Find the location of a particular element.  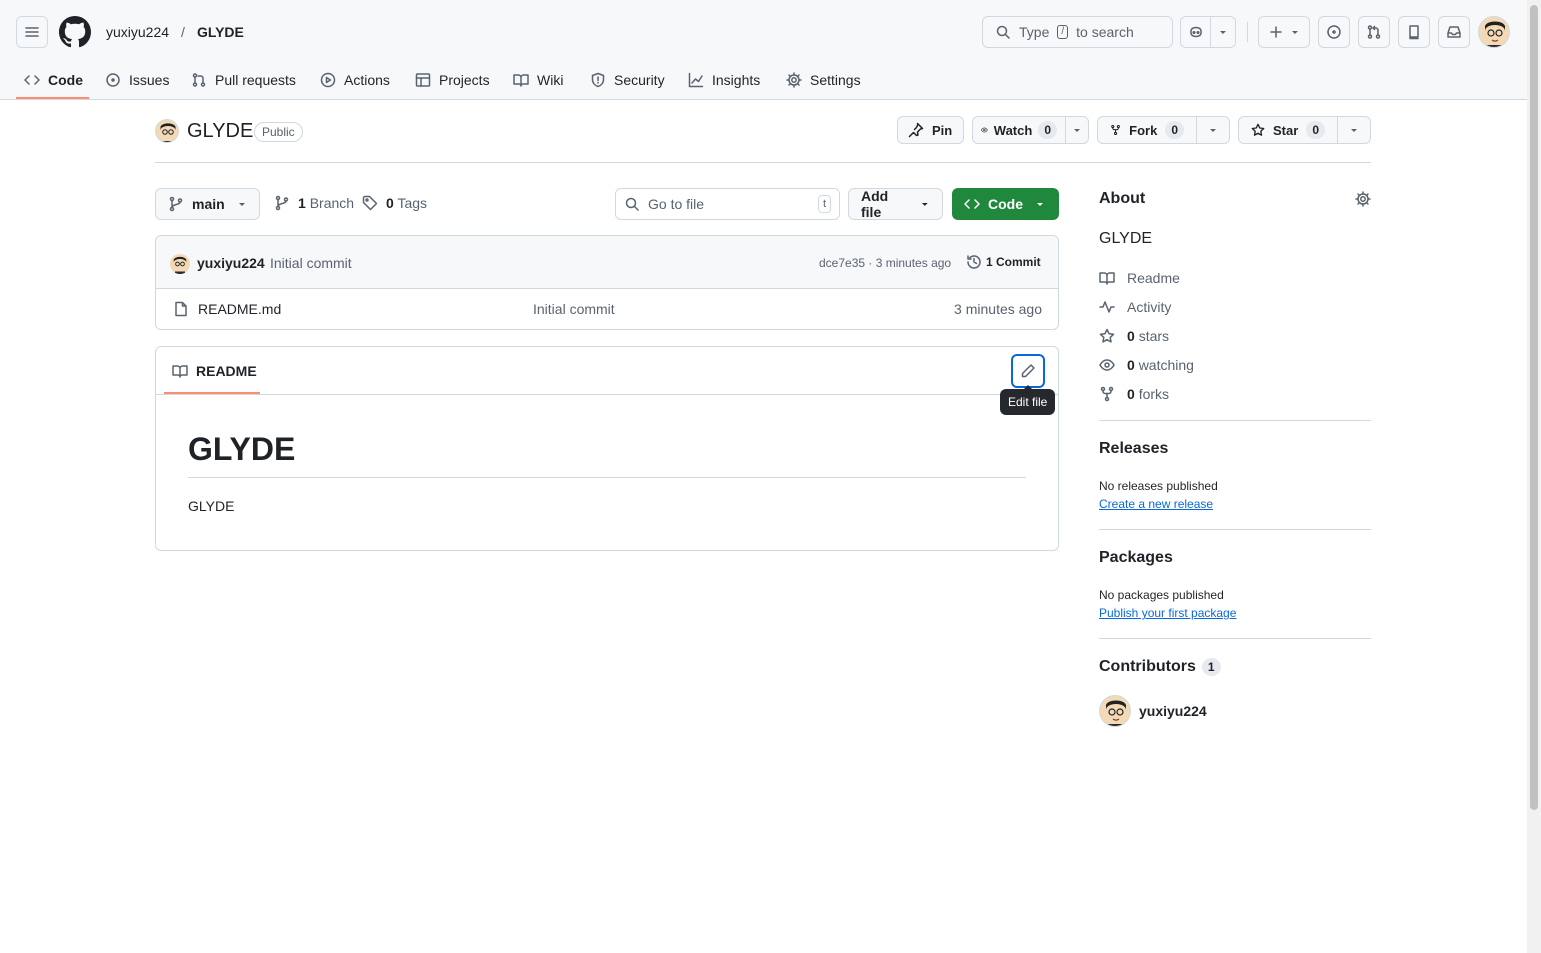

fork-button: Fork 0 is located at coordinates (1163, 130).